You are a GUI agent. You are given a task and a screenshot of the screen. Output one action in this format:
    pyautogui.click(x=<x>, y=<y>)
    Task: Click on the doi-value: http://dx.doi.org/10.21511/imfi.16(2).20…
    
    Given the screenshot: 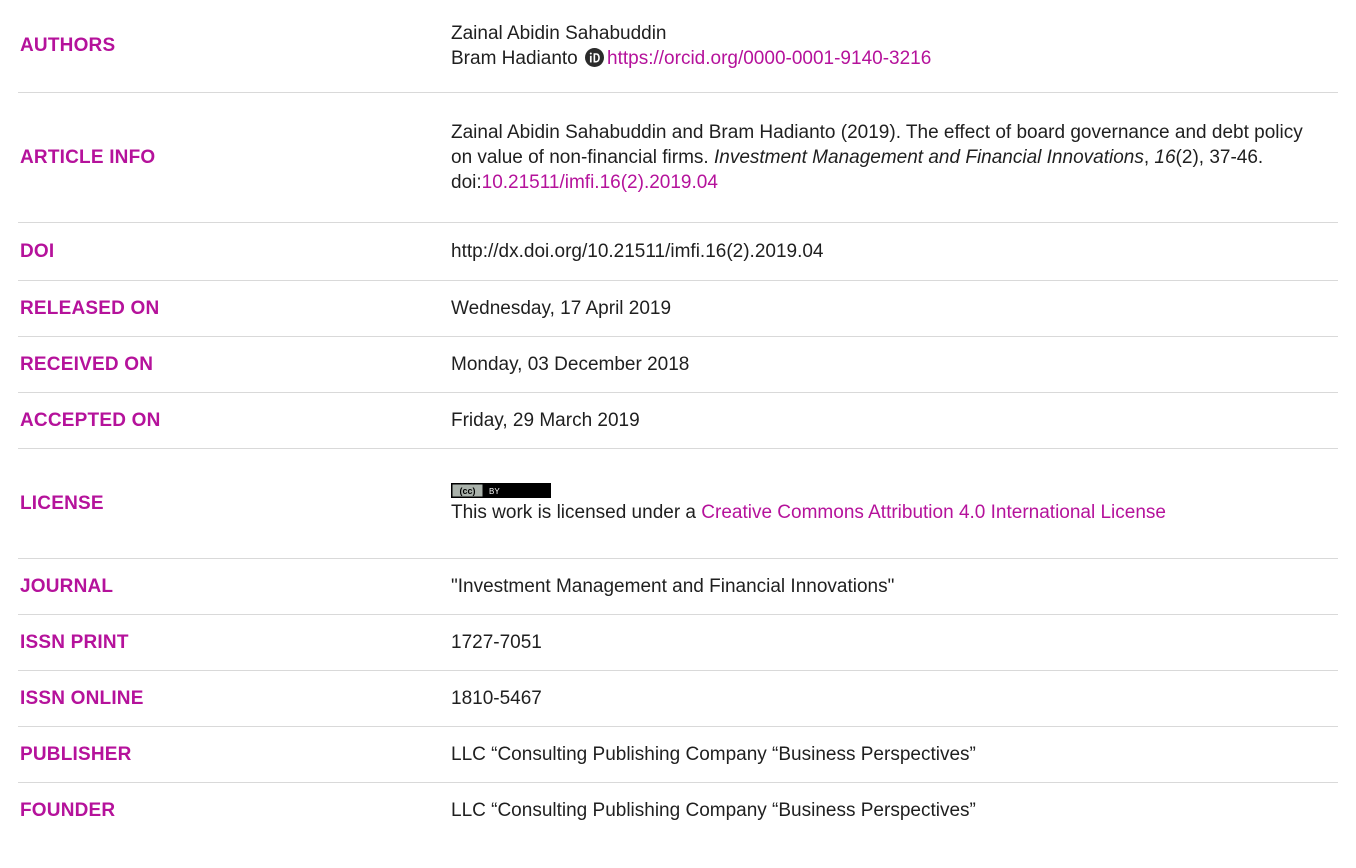 What is the action you would take?
    pyautogui.click(x=637, y=251)
    